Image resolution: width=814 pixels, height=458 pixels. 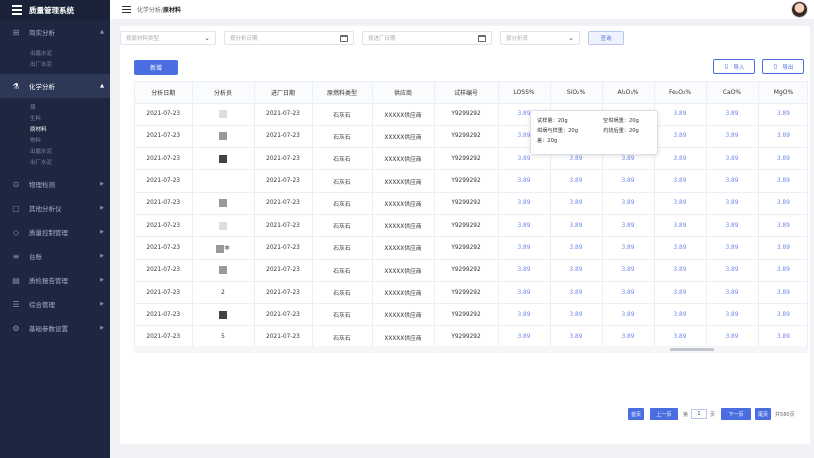 What do you see at coordinates (732, 93) in the screenshot?
I see `column-header: CaO%` at bounding box center [732, 93].